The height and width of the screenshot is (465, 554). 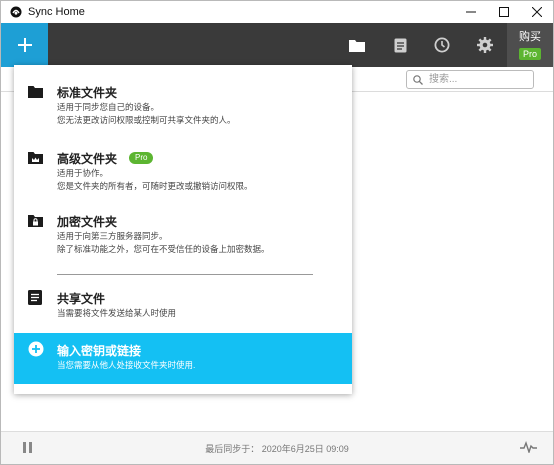 What do you see at coordinates (183, 358) in the screenshot?
I see `menu-item-enter-key: 输入密钥或链接 当您需要从他人处接收文件夹时使用.` at bounding box center [183, 358].